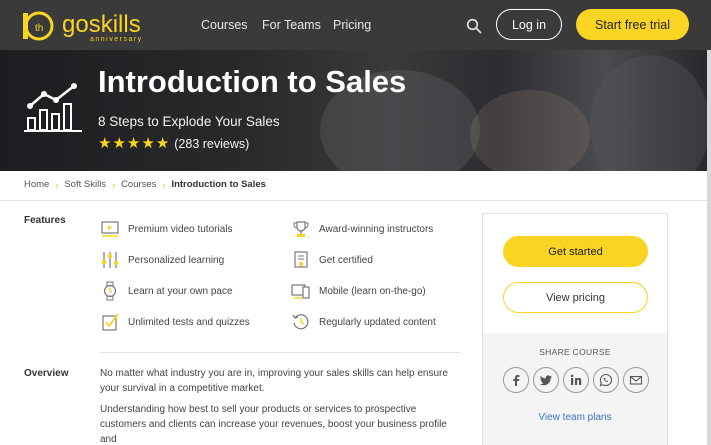 The image size is (711, 445). I want to click on feature-item: Premium video tutorials, so click(166, 229).